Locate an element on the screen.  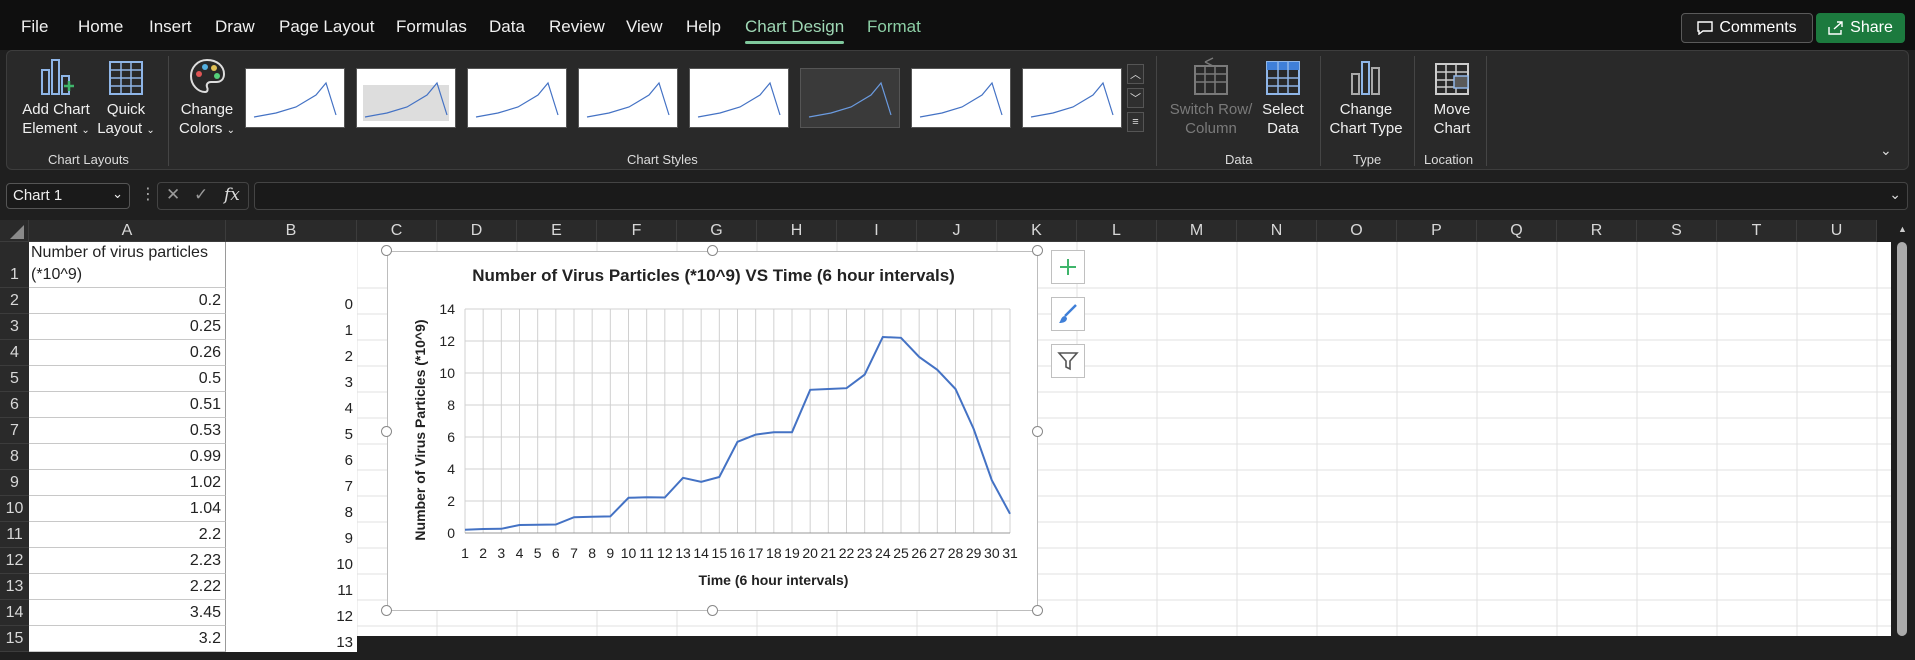
share-button: Share is located at coordinates (1860, 28).